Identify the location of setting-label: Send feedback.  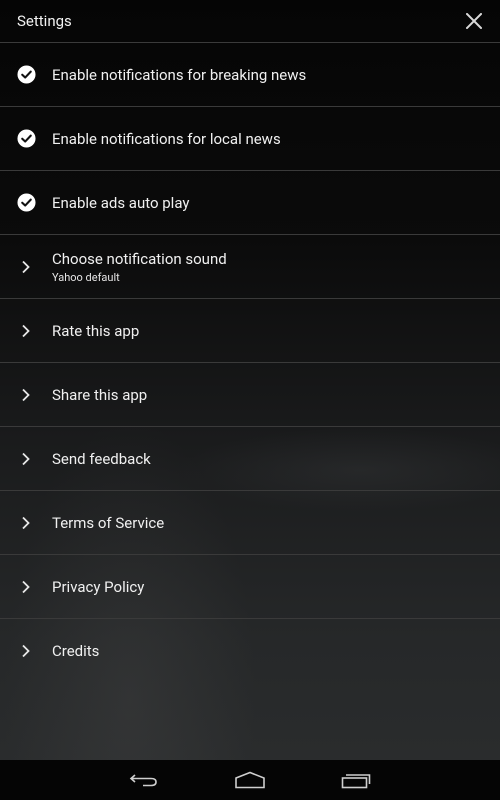
(101, 458).